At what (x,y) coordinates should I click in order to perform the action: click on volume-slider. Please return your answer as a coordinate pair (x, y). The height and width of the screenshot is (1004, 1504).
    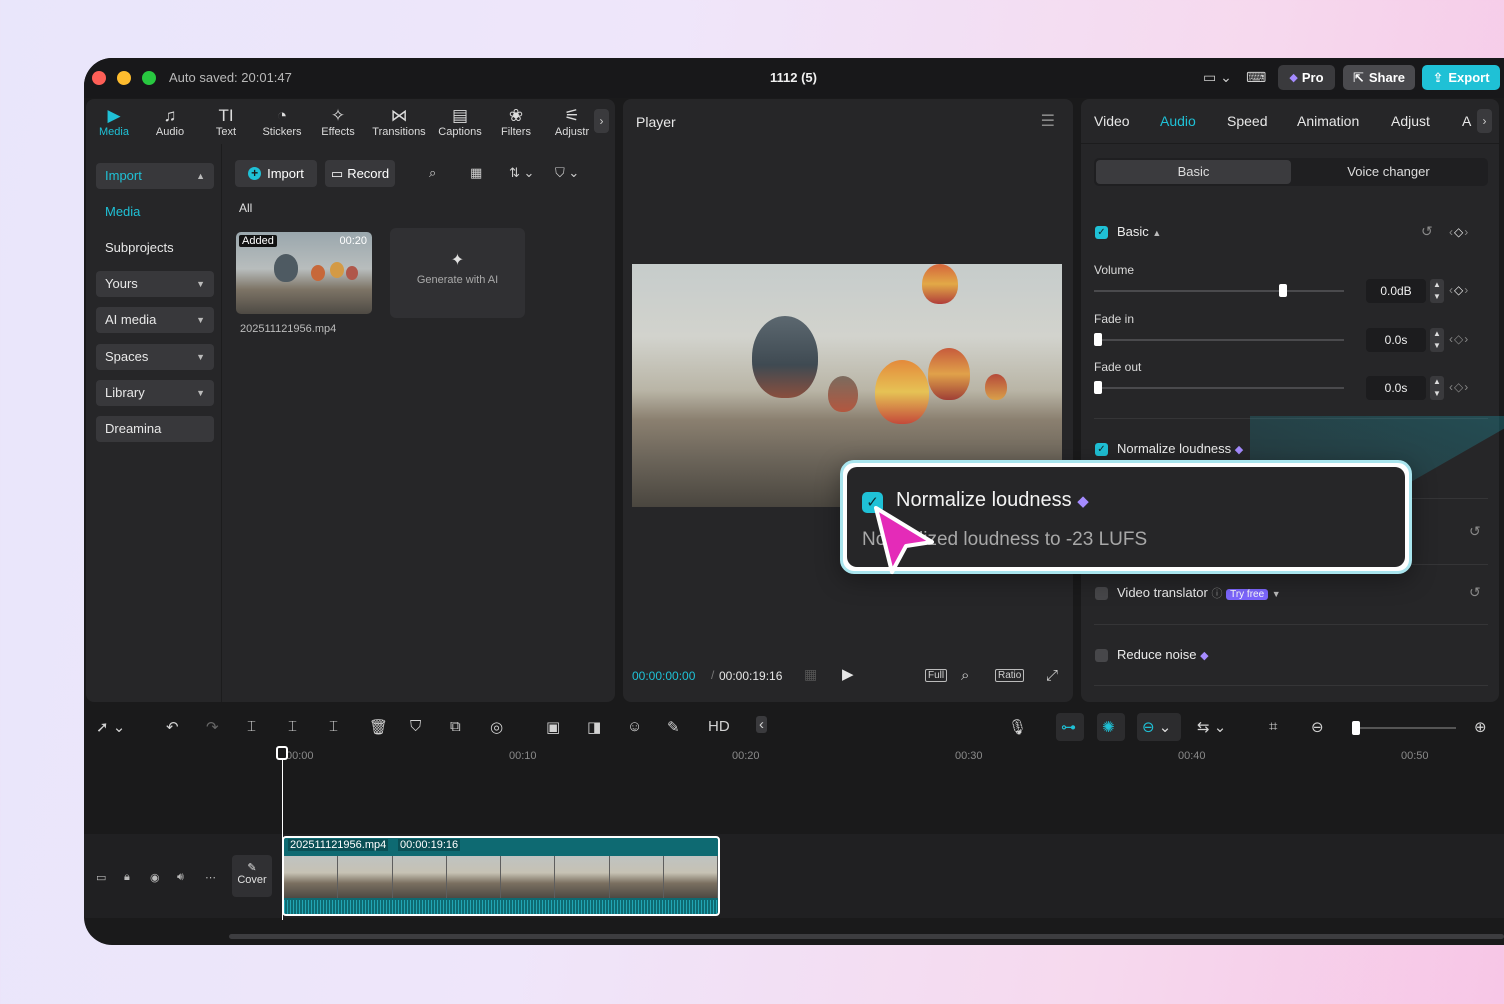
    Looking at the image, I should click on (1219, 290).